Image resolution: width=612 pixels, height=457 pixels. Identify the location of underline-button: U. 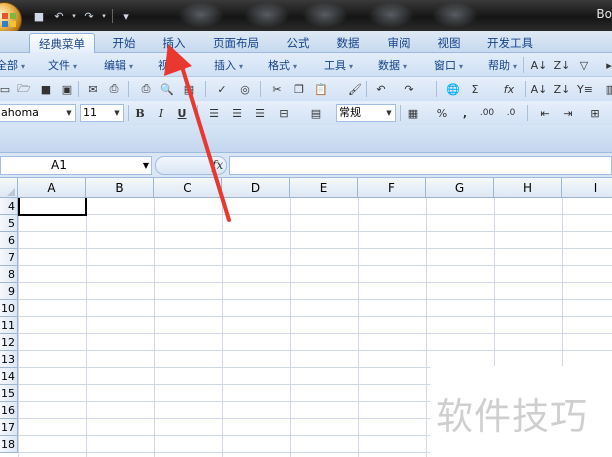
(182, 113).